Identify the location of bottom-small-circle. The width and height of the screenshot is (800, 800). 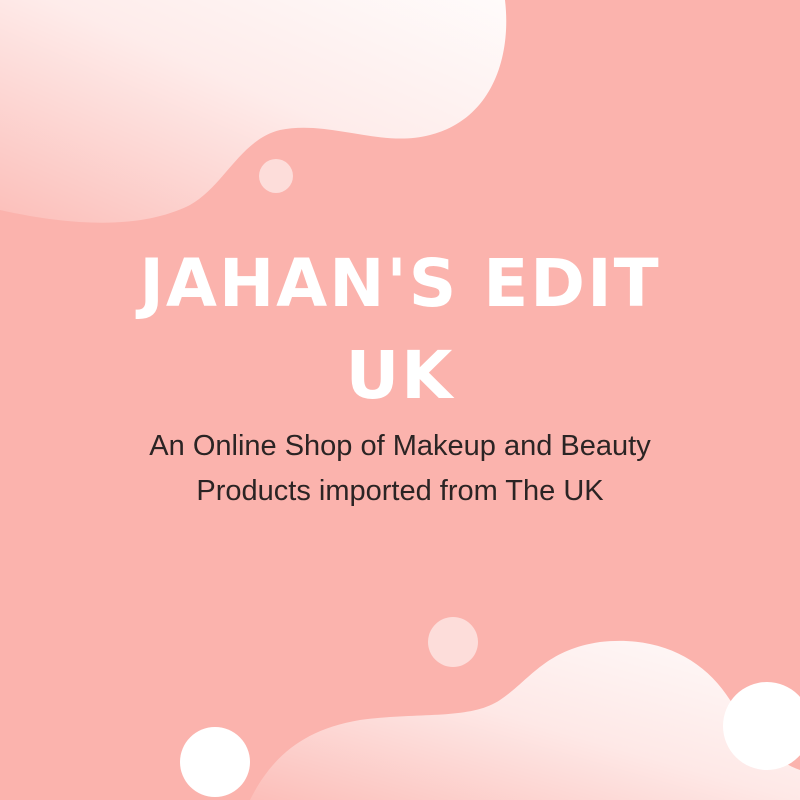
(453, 642).